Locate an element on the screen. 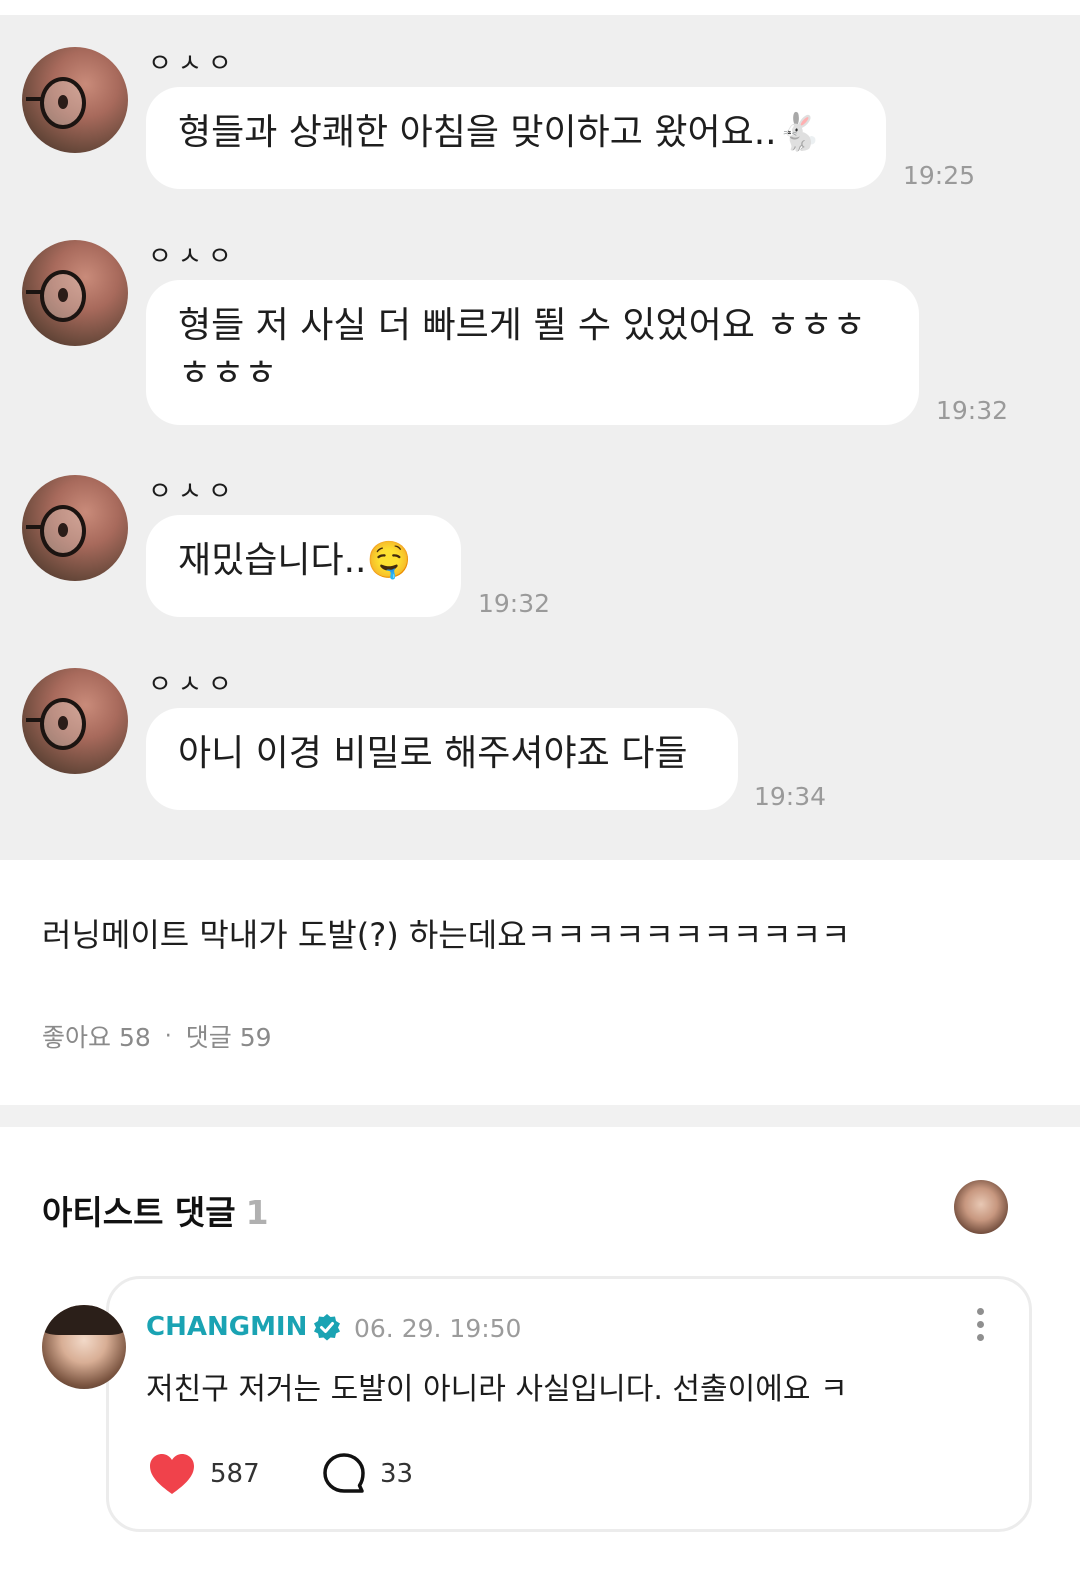  message-text: 아니 이경 비밀로 해주셔야죠 다들 is located at coordinates (433, 753).